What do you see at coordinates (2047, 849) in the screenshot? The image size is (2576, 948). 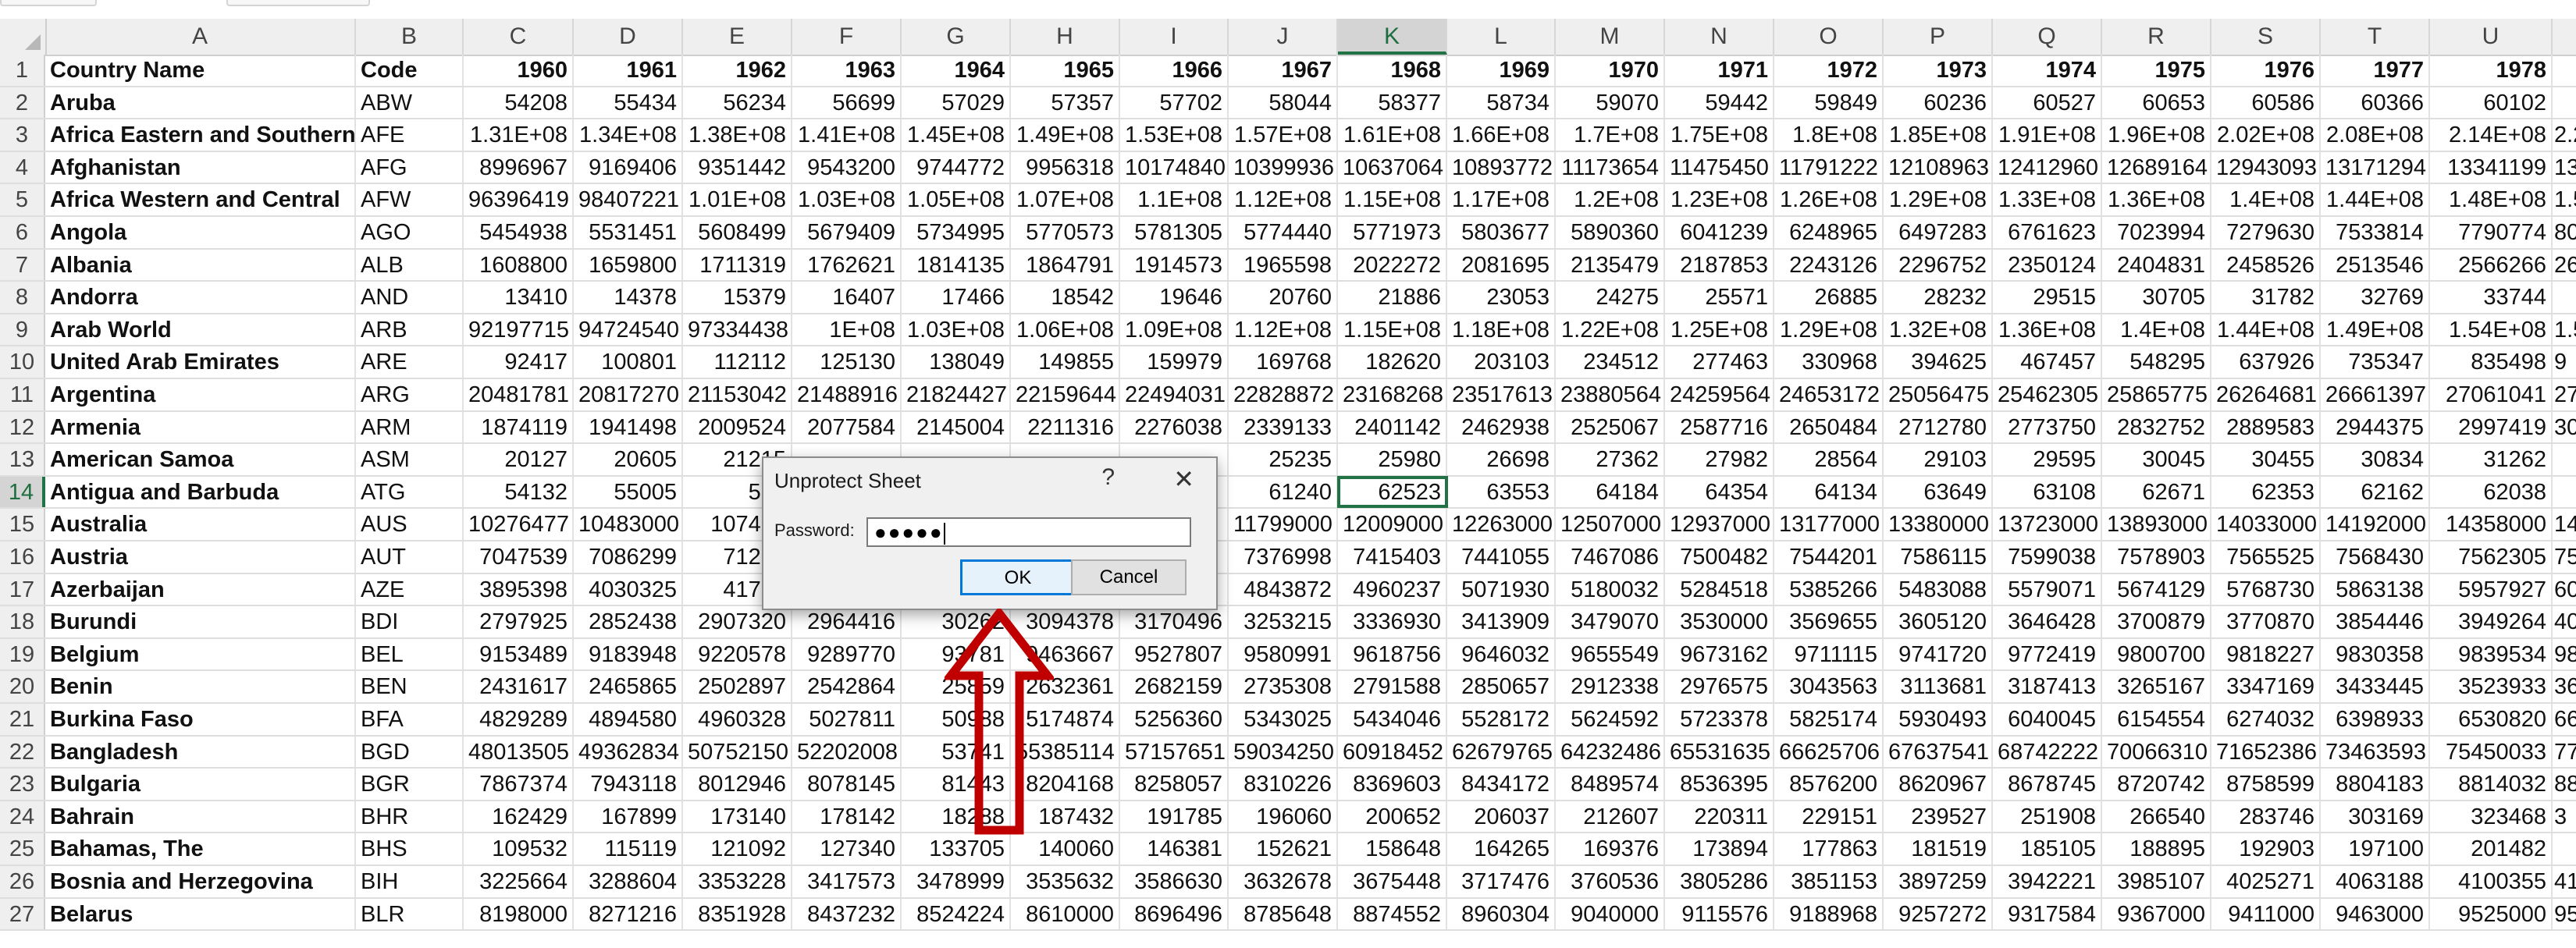 I see `population-cell: 185105` at bounding box center [2047, 849].